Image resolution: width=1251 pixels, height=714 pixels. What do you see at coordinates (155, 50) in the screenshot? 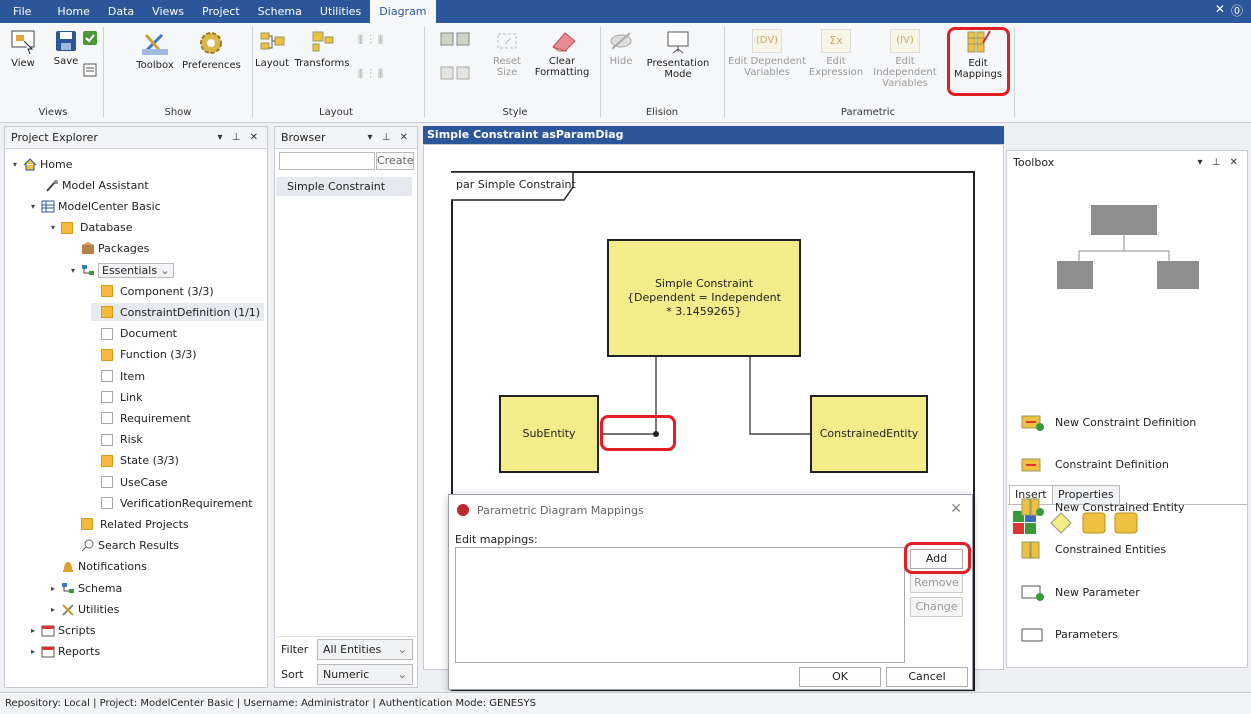
I see `toolbox-button: Toolbox` at bounding box center [155, 50].